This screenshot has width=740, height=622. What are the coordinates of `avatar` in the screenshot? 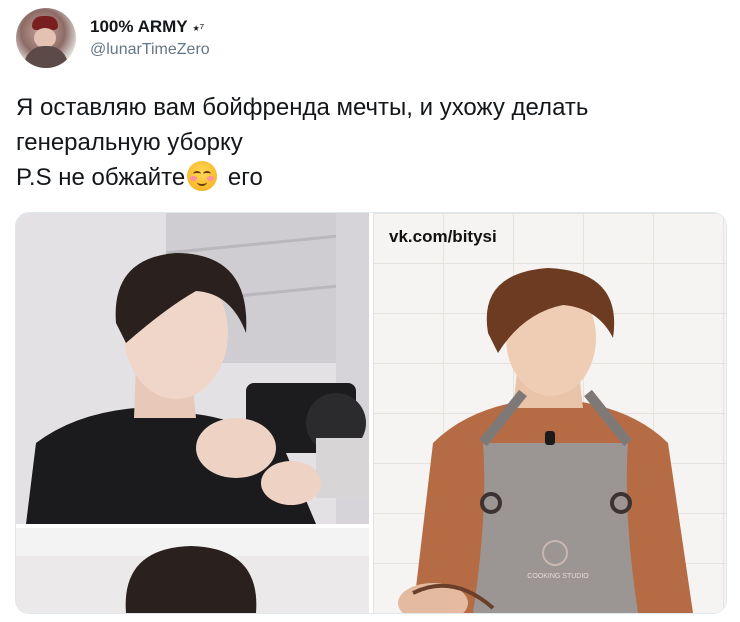 It's located at (46, 38).